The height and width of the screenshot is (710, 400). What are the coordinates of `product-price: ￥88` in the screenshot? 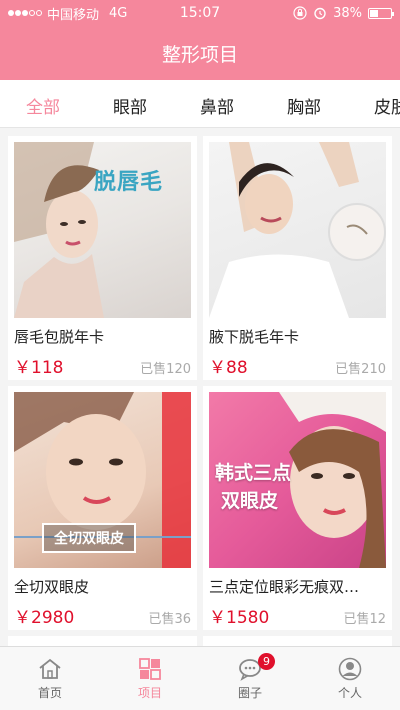 It's located at (228, 368).